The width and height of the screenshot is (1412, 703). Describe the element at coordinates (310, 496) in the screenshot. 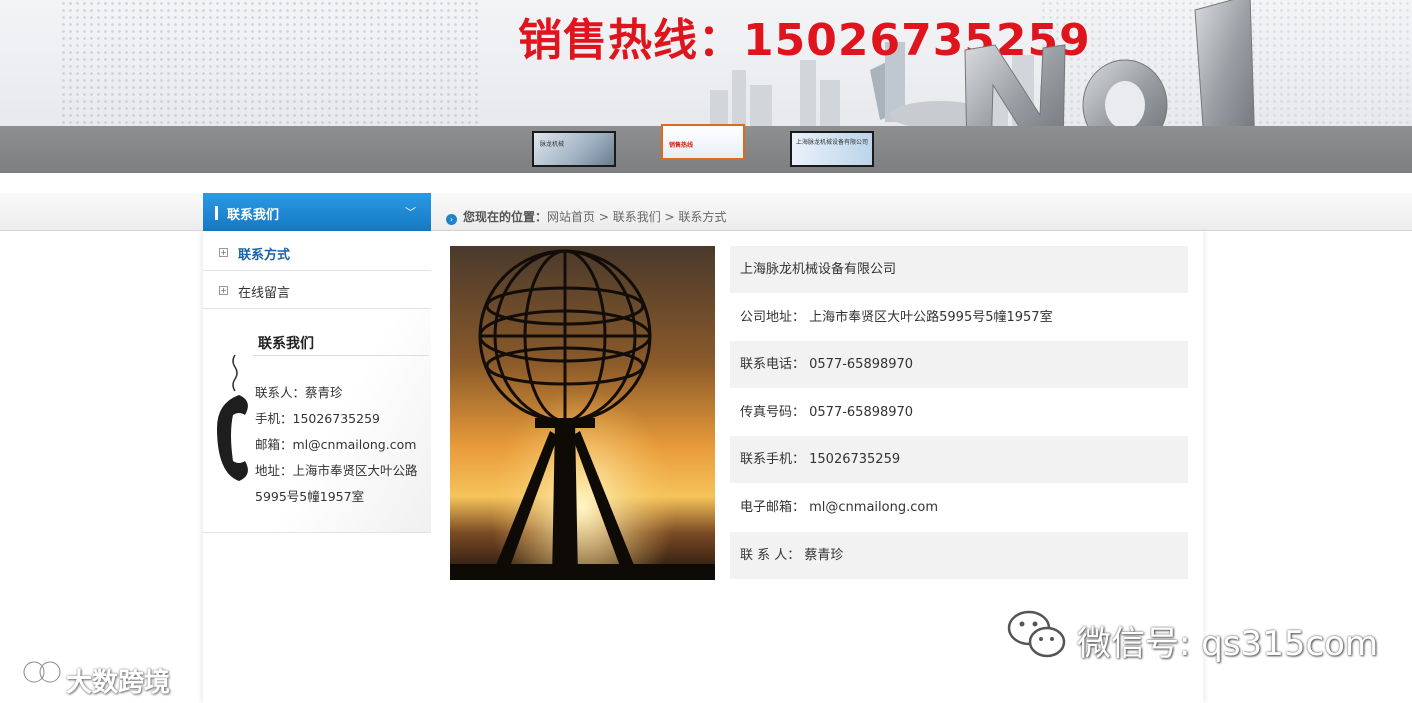

I see `contact-address-line-2: 5995号5幢1957室` at that location.